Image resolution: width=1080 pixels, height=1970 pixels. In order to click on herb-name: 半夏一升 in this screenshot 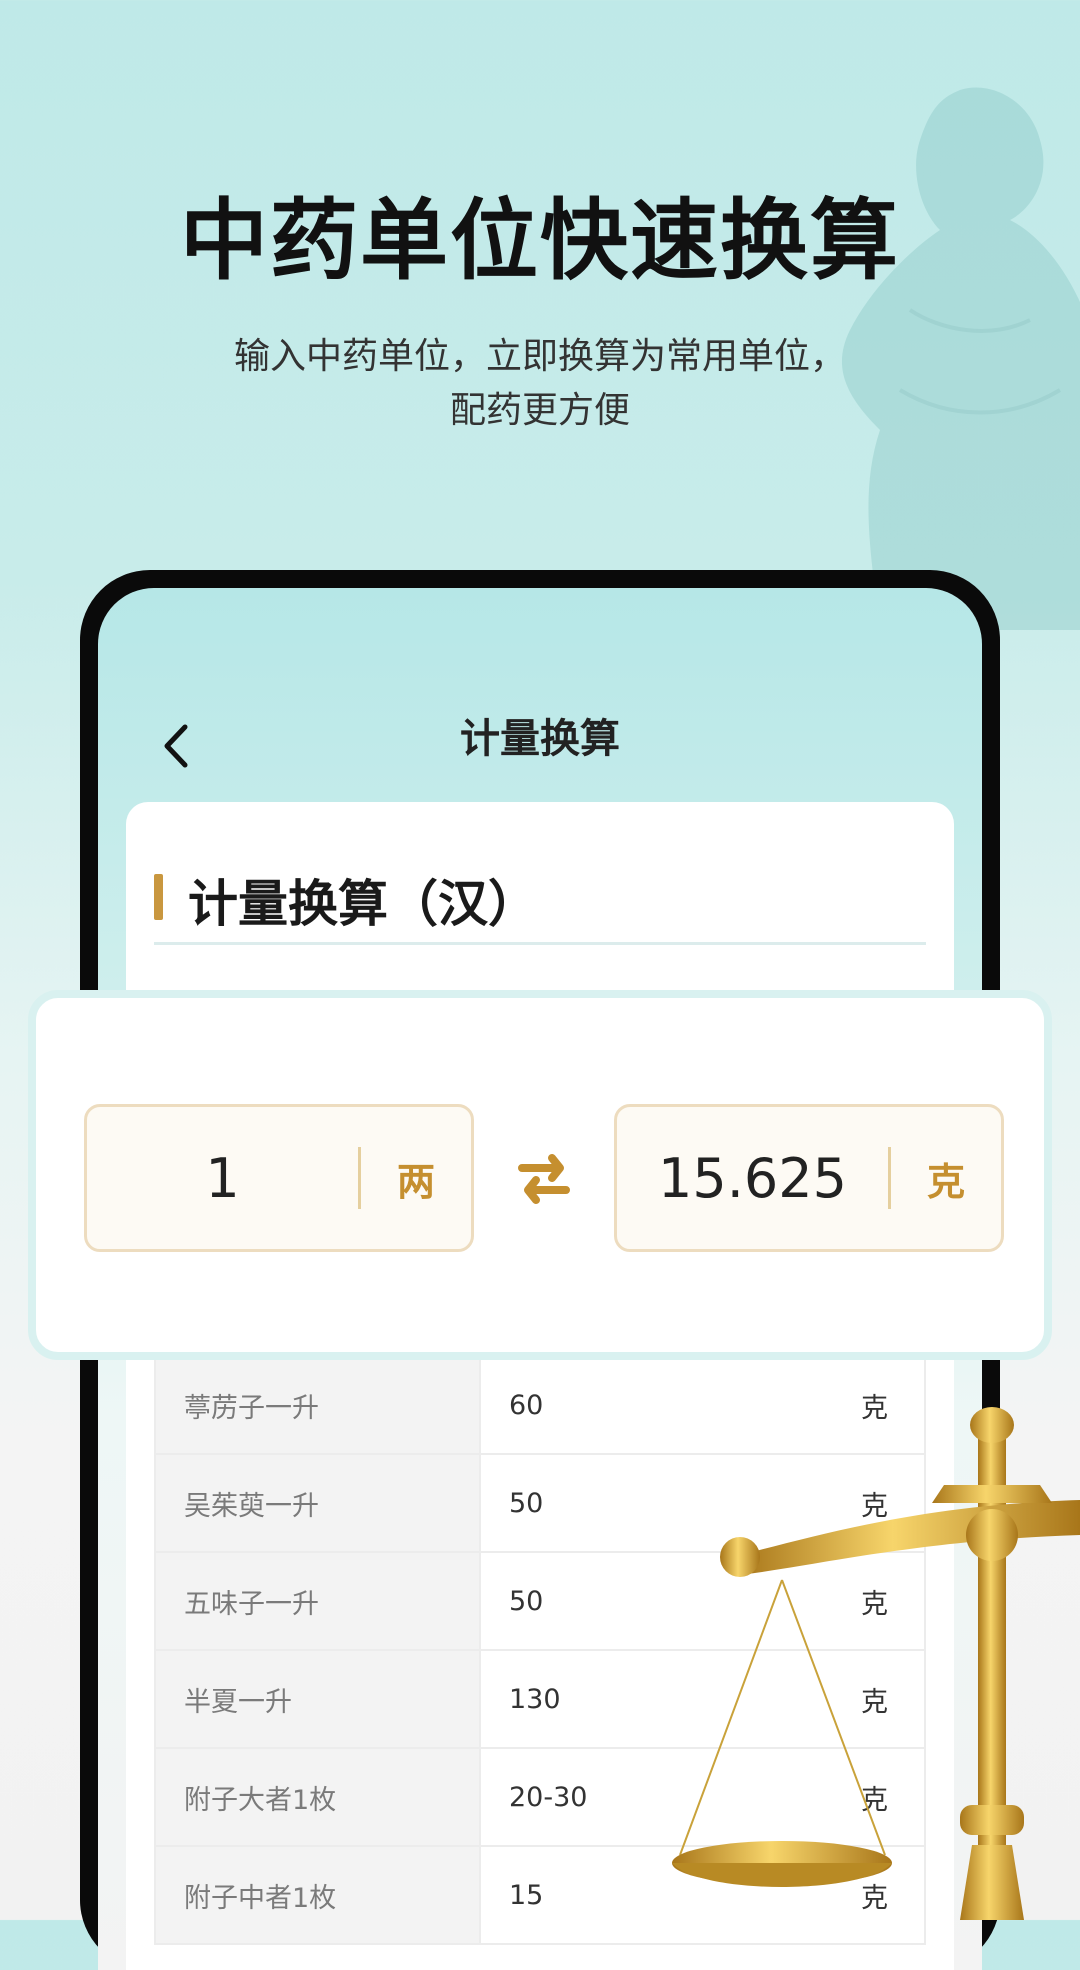, I will do `click(318, 1699)`.